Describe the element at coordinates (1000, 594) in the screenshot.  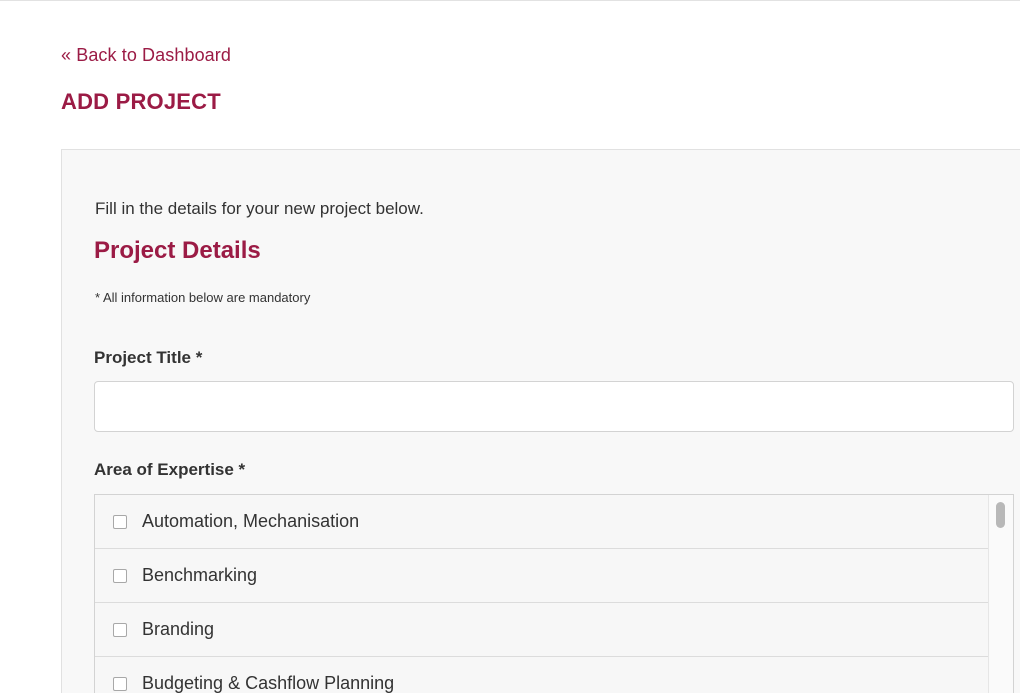
I see `expertise-list-scrollbar` at that location.